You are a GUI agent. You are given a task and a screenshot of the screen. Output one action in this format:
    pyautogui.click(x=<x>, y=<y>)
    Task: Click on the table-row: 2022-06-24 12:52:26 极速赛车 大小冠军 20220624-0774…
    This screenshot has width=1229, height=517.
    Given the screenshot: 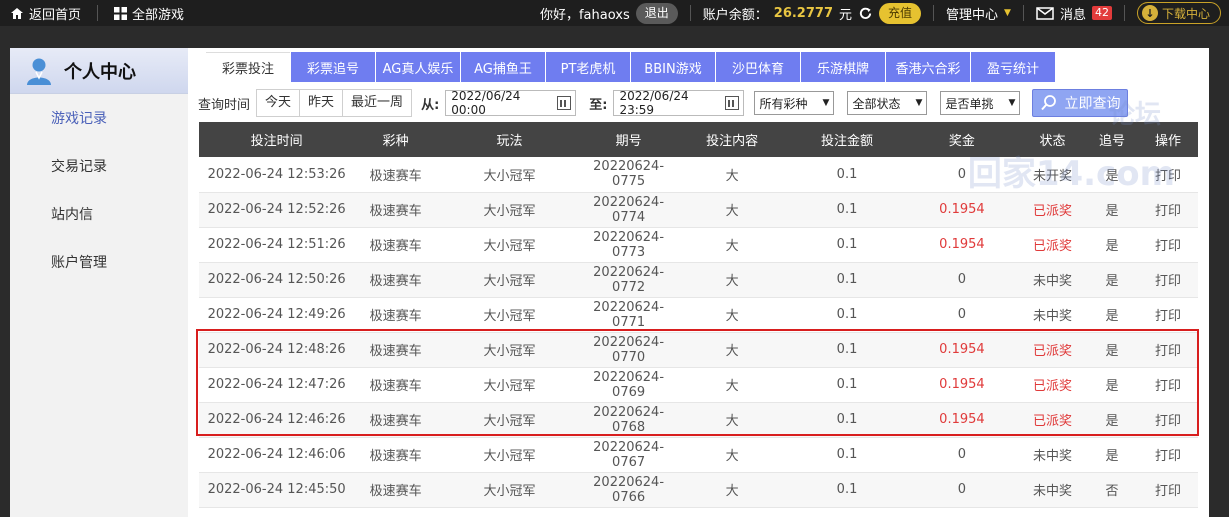 What is the action you would take?
    pyautogui.click(x=698, y=210)
    